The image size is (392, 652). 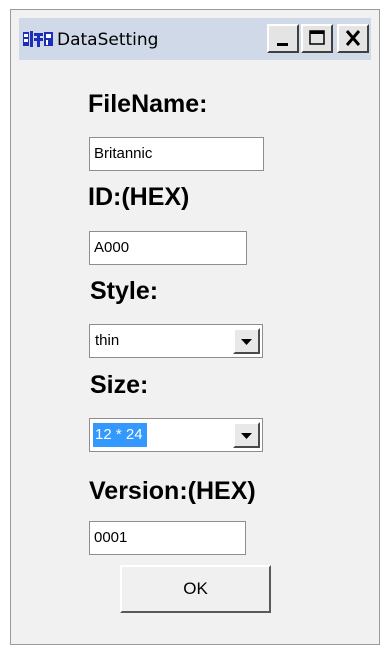 What do you see at coordinates (195, 589) in the screenshot?
I see `ok-button: OK` at bounding box center [195, 589].